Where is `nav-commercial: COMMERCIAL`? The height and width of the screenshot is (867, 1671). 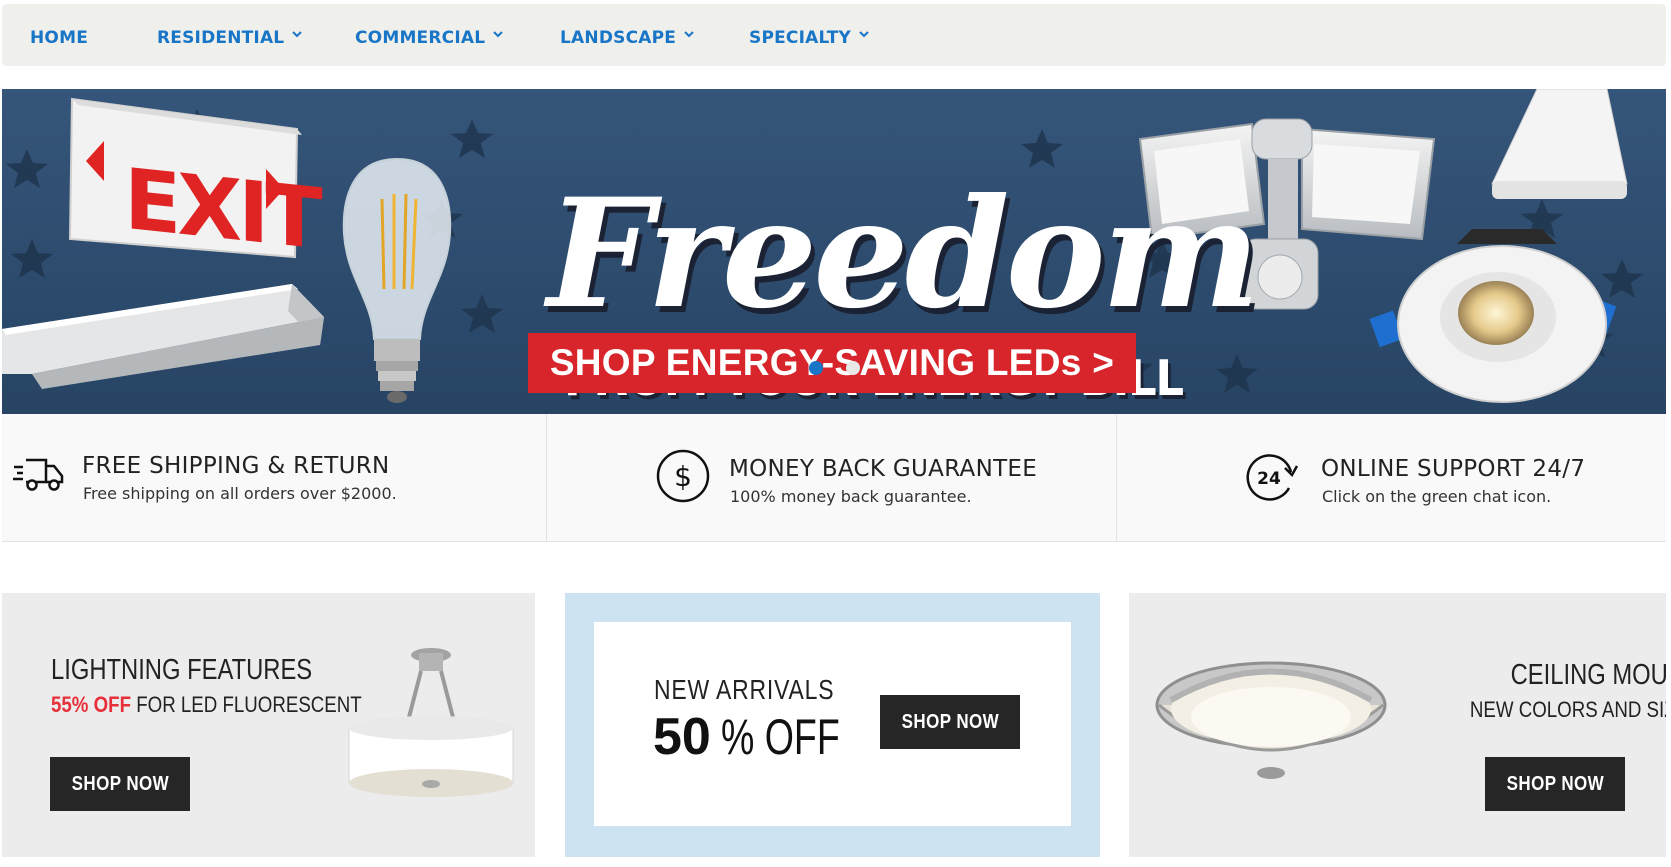 nav-commercial: COMMERCIAL is located at coordinates (429, 38).